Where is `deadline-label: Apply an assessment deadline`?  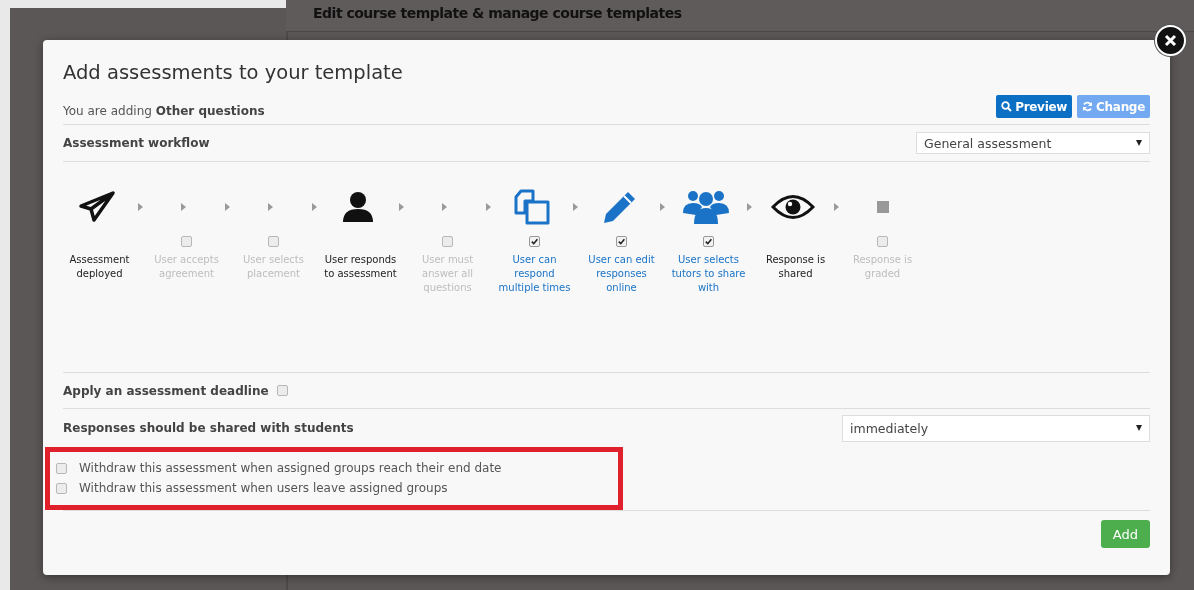 deadline-label: Apply an assessment deadline is located at coordinates (166, 390).